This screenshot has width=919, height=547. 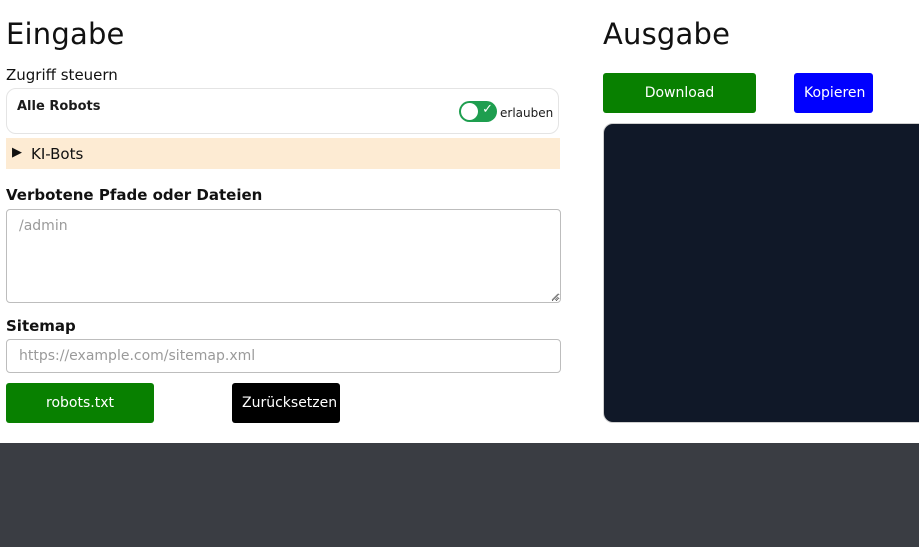 What do you see at coordinates (59, 106) in the screenshot?
I see `all-robots-label: Alle Robots` at bounding box center [59, 106].